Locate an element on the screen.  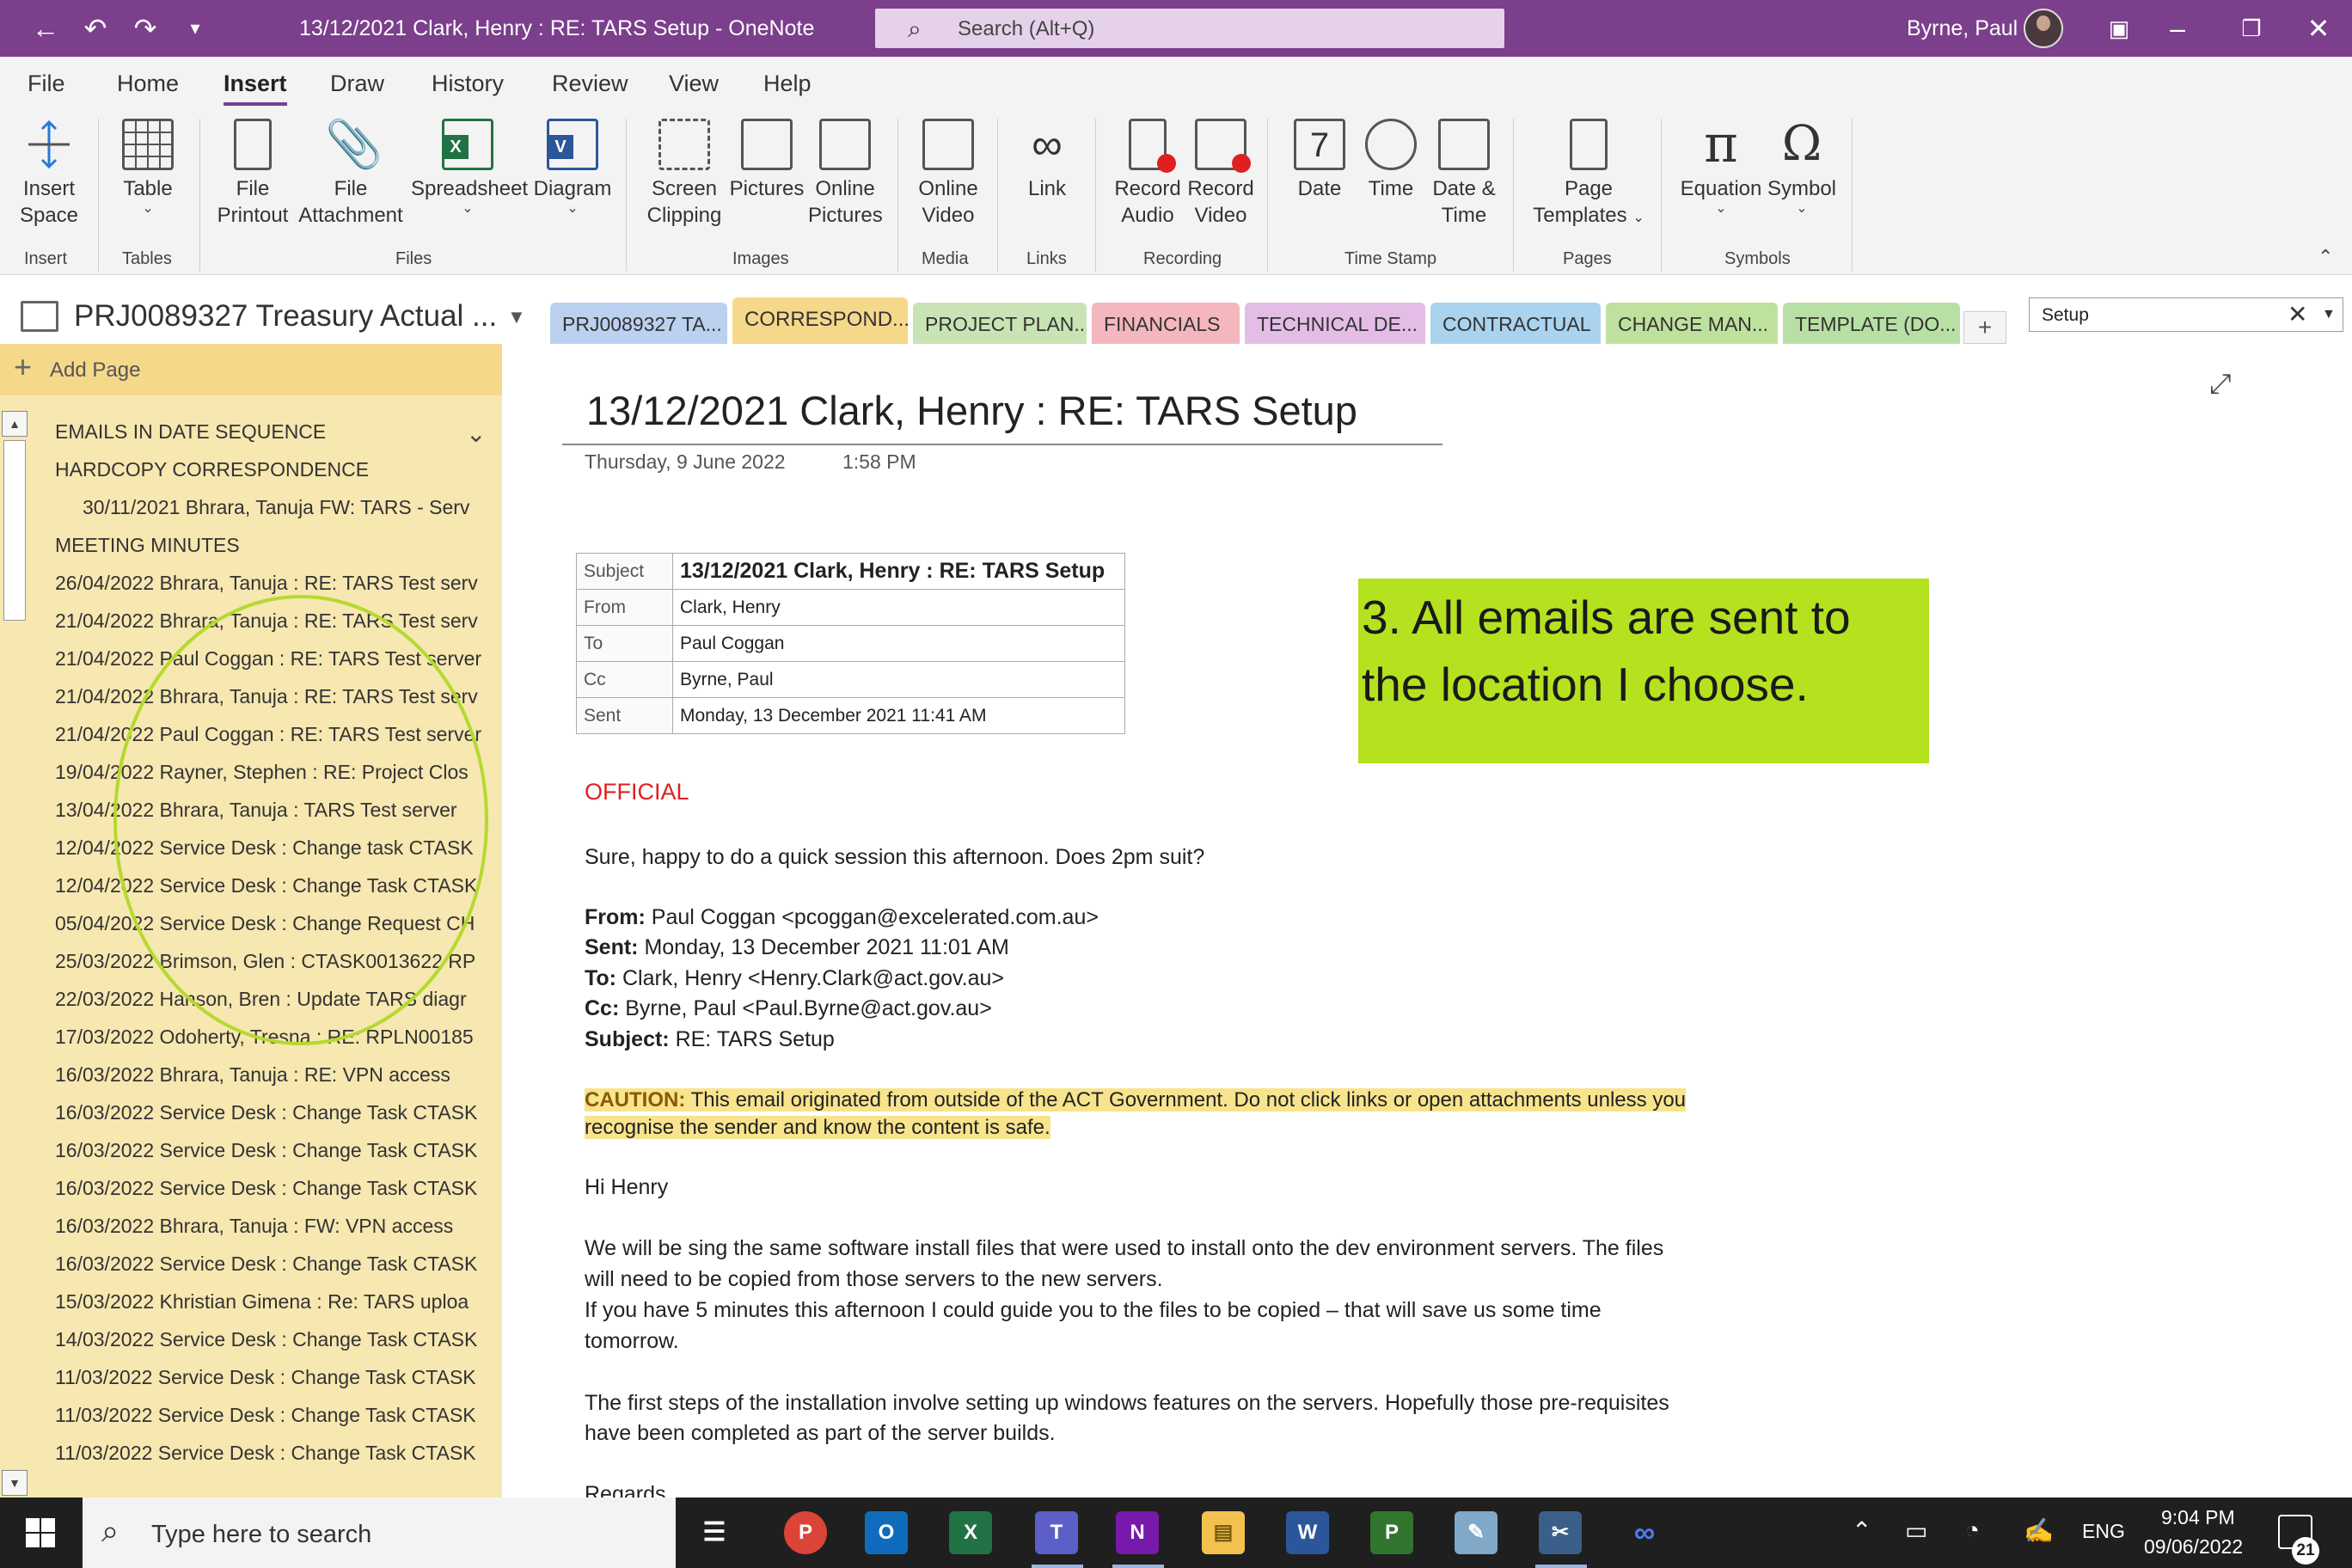
diagram-button: V Diagram ⌄ is located at coordinates (573, 167).